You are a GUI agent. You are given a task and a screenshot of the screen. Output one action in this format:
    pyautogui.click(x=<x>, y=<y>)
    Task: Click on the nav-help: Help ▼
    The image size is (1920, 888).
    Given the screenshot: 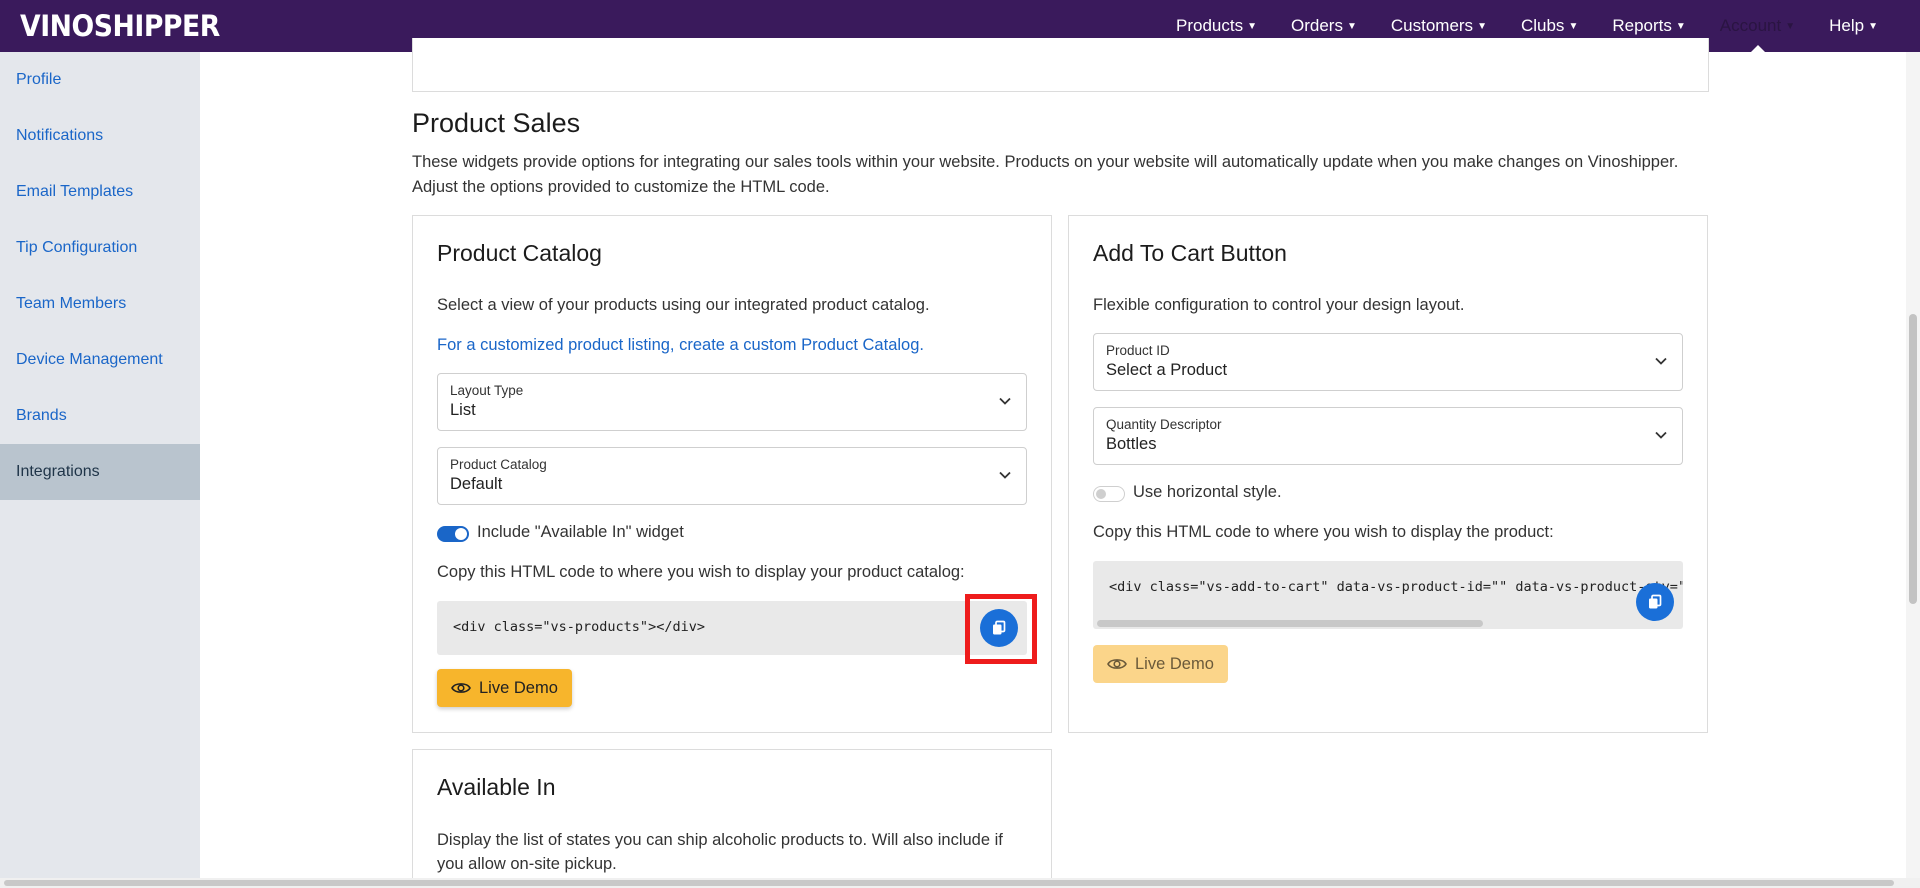 What is the action you would take?
    pyautogui.click(x=1853, y=26)
    